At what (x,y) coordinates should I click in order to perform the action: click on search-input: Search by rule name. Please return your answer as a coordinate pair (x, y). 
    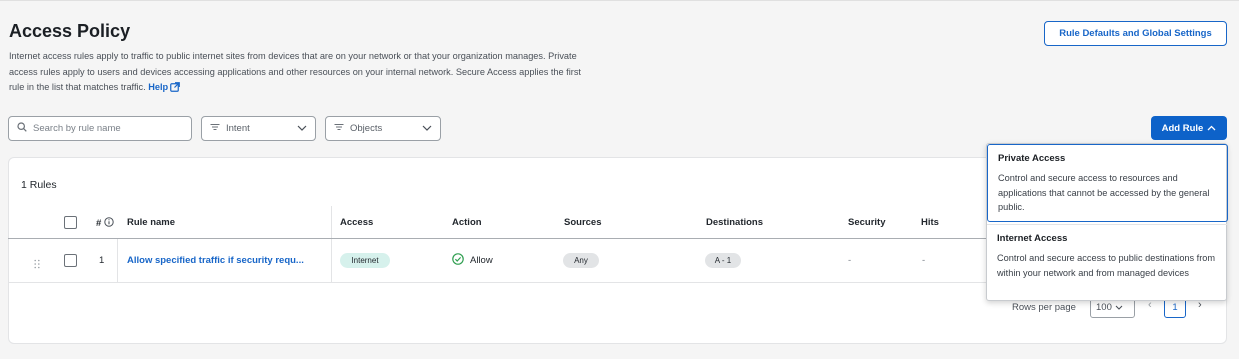
    Looking at the image, I should click on (100, 128).